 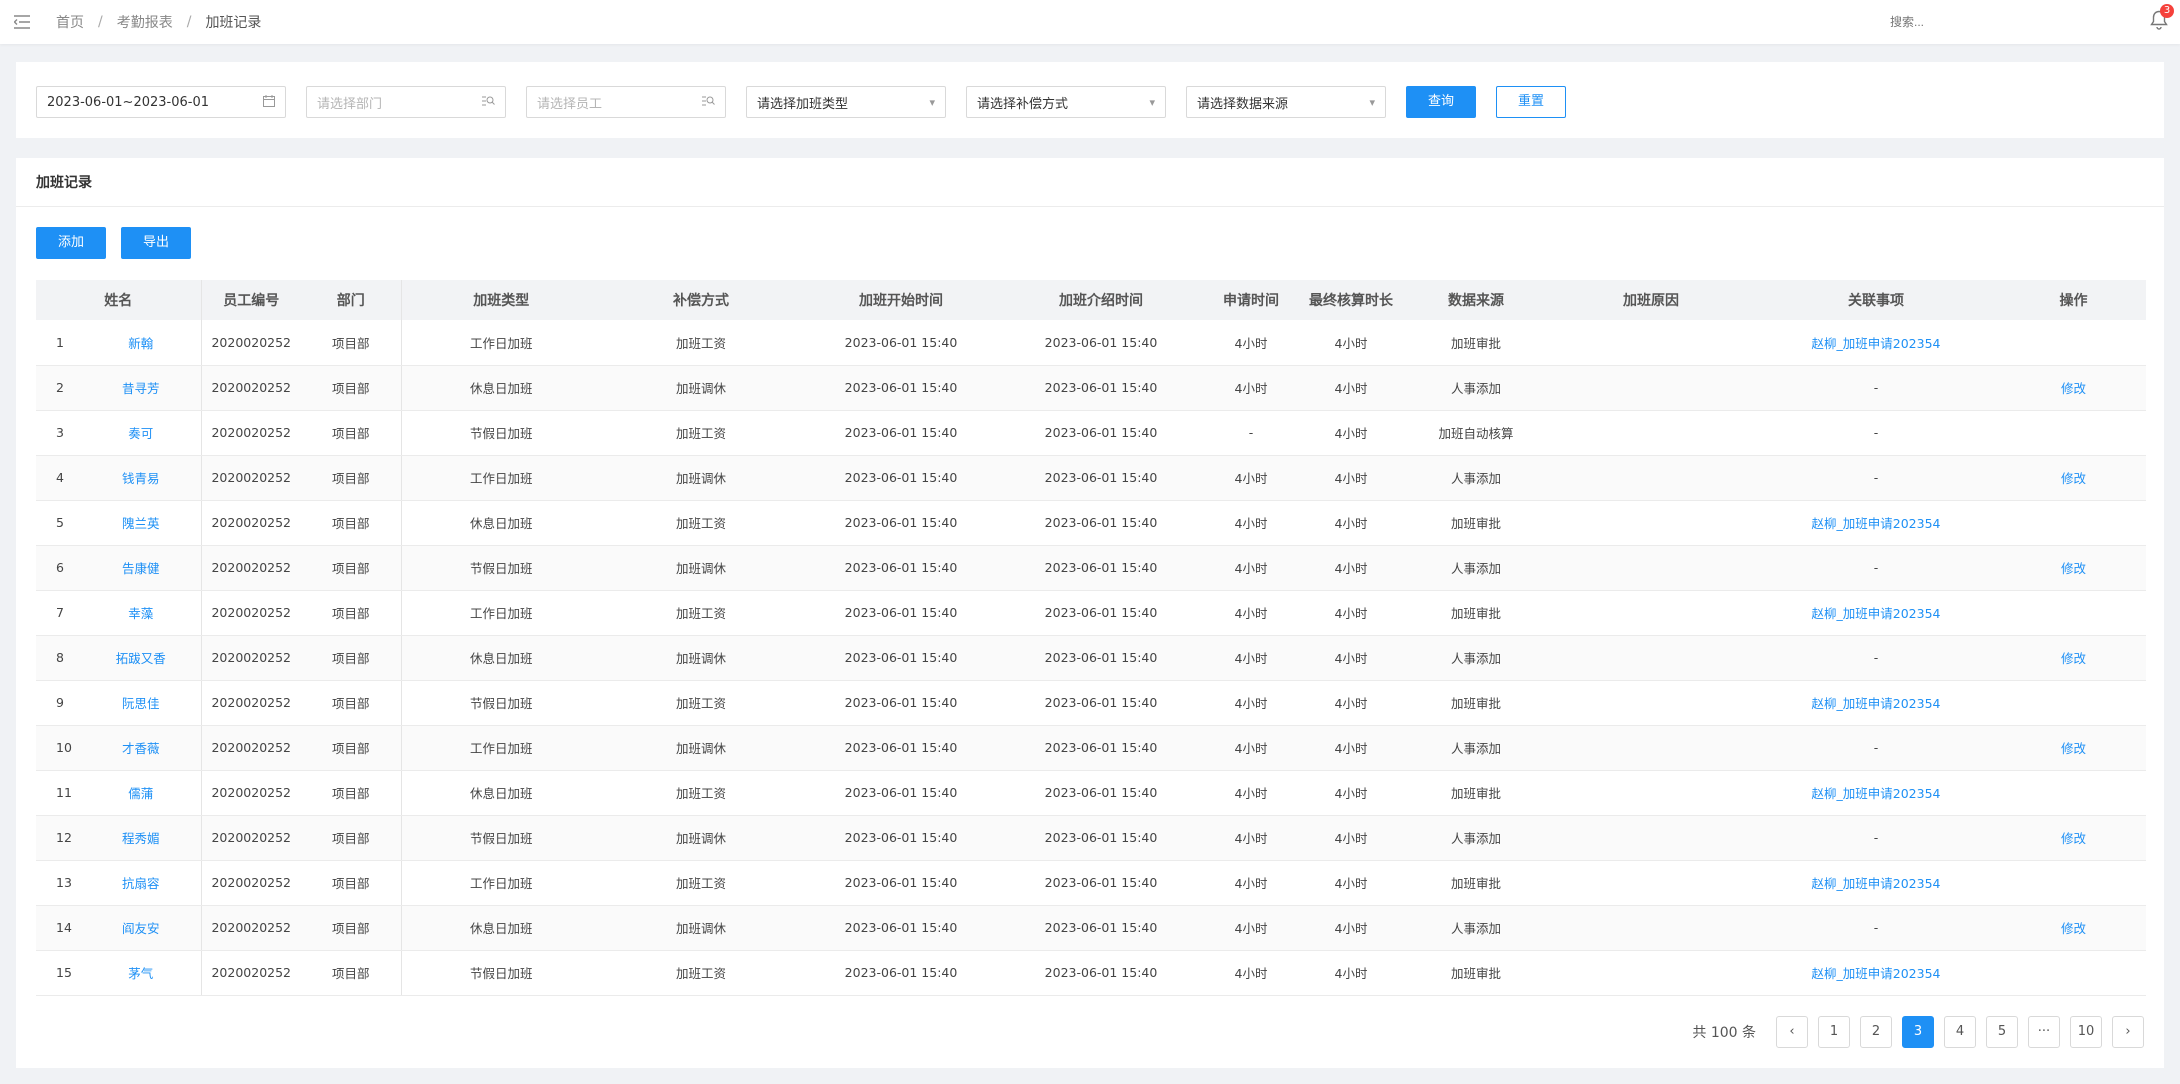 What do you see at coordinates (1101, 478) in the screenshot?
I see `overtime-end-time: 2023-06-01 15:40` at bounding box center [1101, 478].